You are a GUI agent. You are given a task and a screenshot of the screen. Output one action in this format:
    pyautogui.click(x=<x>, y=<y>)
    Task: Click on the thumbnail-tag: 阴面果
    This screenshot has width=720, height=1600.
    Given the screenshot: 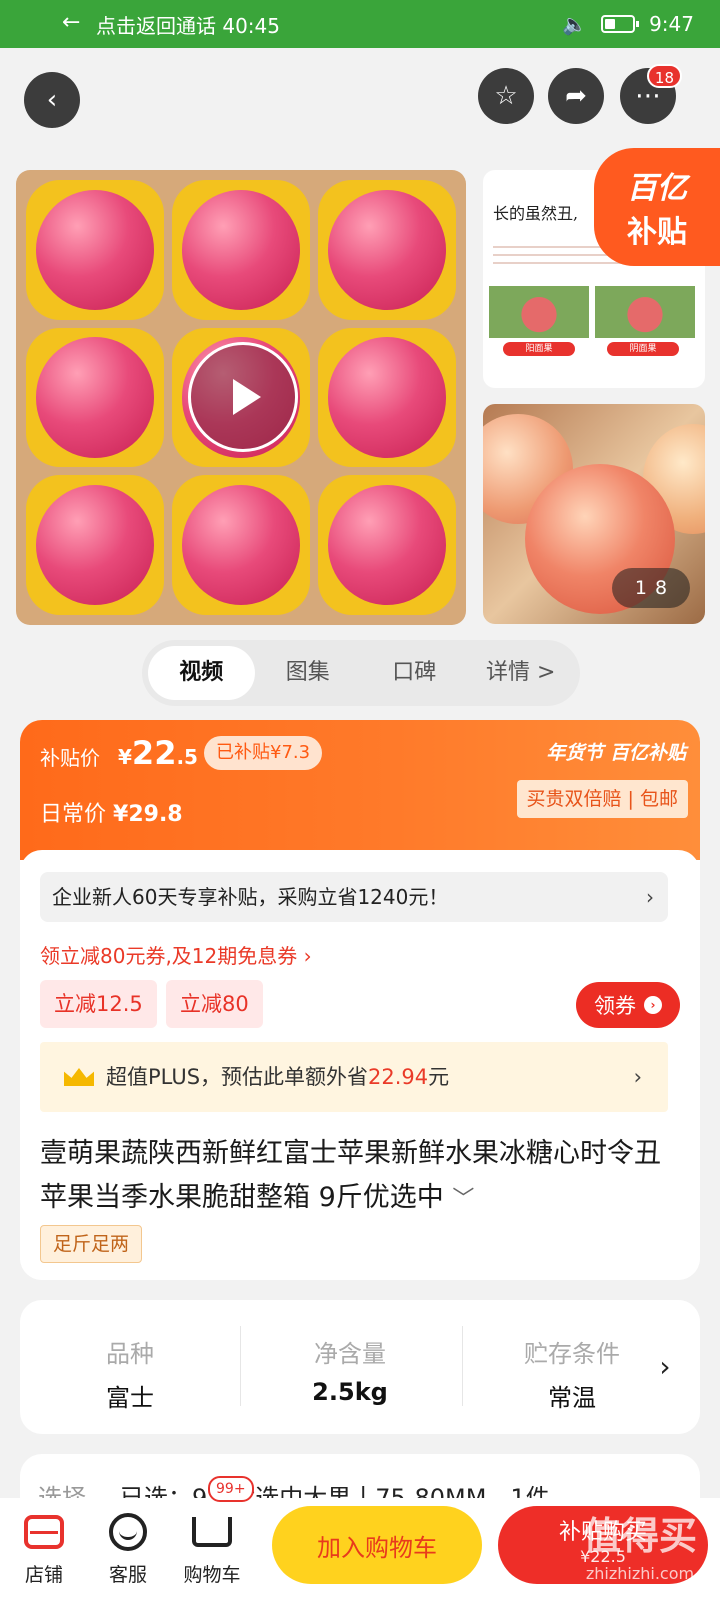 What is the action you would take?
    pyautogui.click(x=643, y=349)
    